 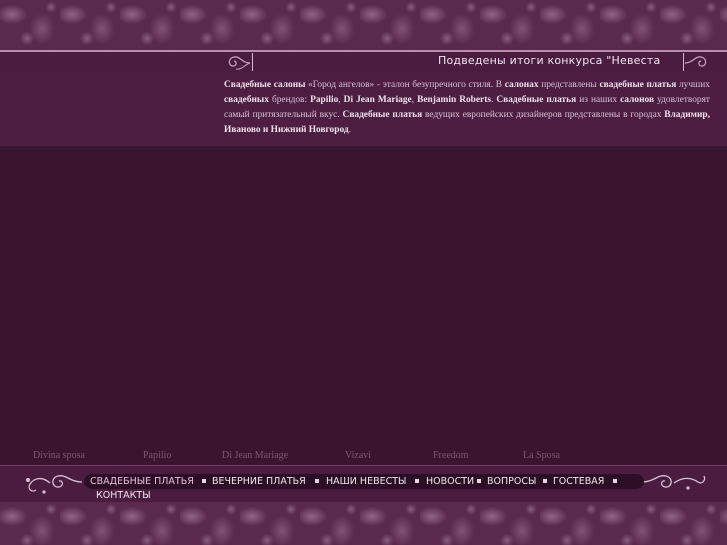 I want to click on vine-ornament-left-icon, so click(x=54, y=484).